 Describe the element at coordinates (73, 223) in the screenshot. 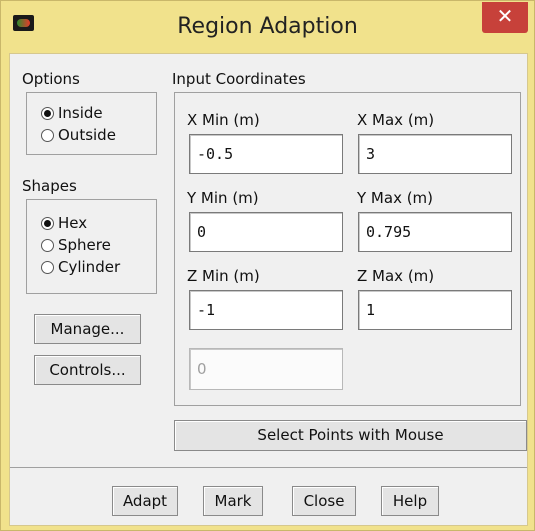

I see `shape-hex-label: Hex` at that location.